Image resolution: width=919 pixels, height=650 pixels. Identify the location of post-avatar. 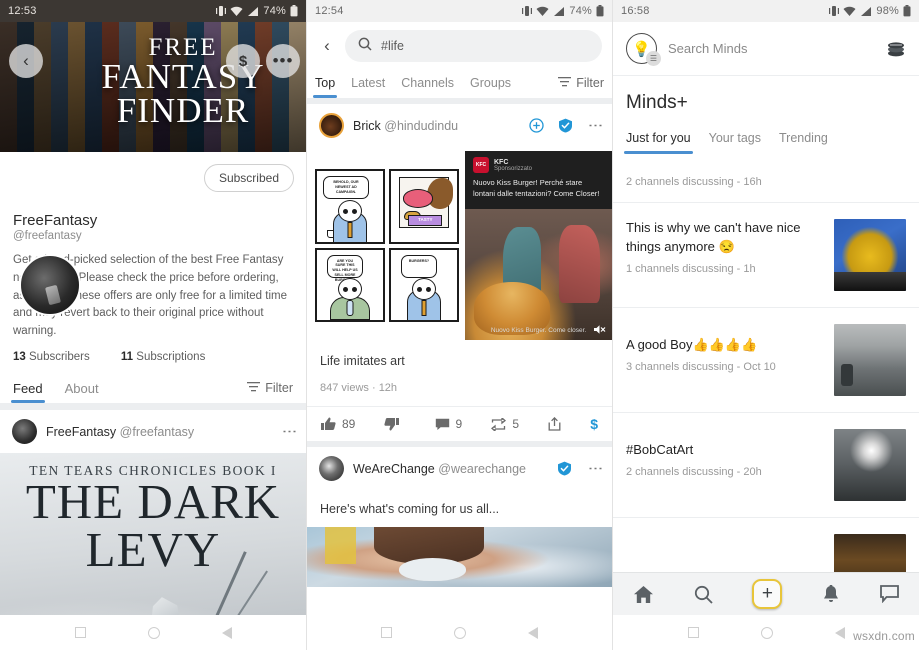
(24, 432).